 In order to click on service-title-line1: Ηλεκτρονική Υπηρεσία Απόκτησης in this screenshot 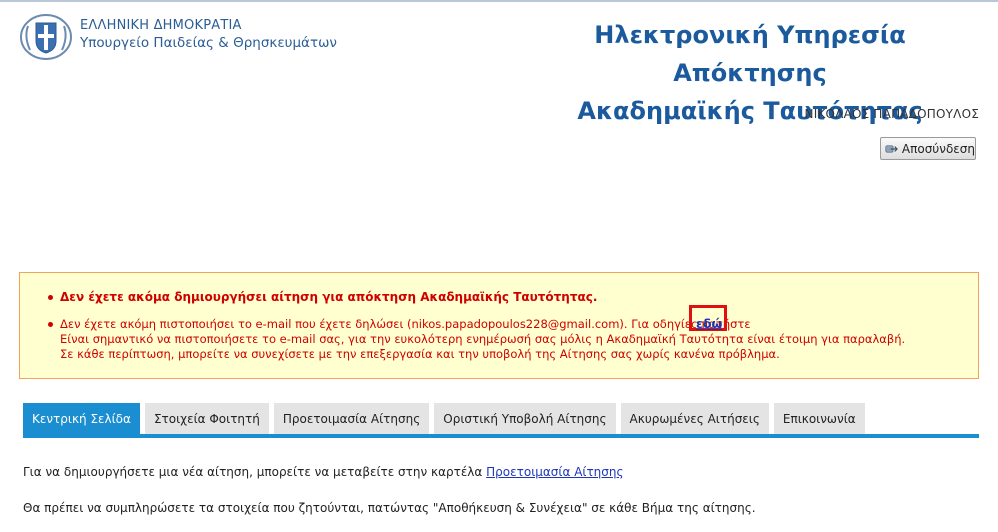, I will do `click(750, 54)`.